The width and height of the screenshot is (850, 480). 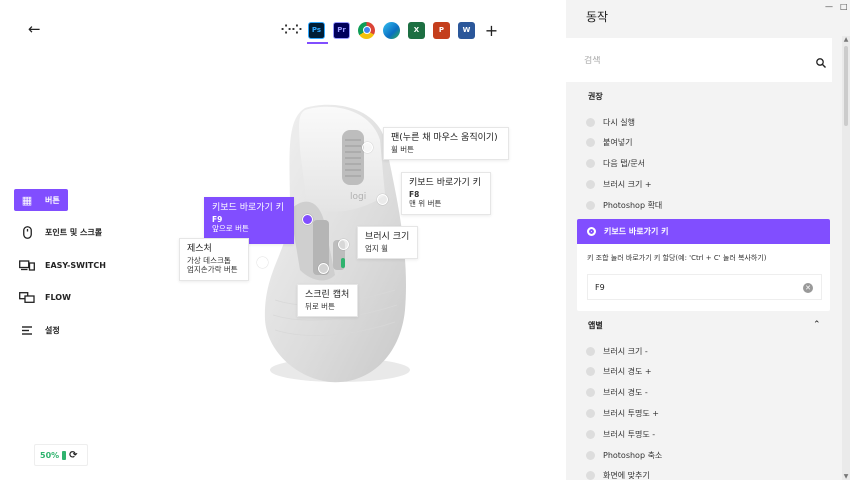 What do you see at coordinates (636, 231) in the screenshot?
I see `selected-action-label: 키보드 바로가기 키` at bounding box center [636, 231].